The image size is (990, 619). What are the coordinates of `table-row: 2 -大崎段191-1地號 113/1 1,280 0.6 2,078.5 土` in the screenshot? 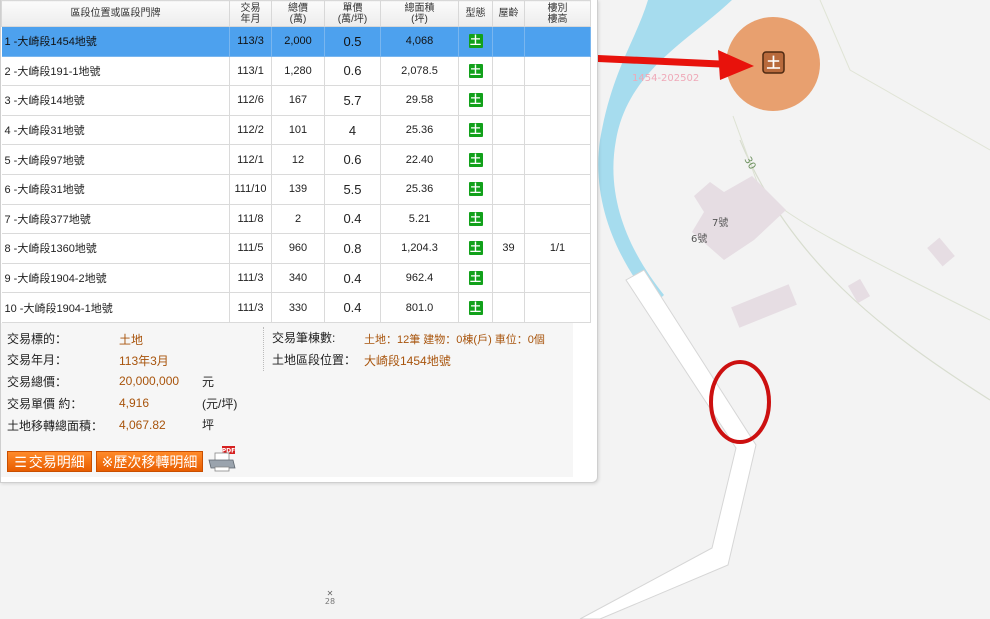 It's located at (296, 71).